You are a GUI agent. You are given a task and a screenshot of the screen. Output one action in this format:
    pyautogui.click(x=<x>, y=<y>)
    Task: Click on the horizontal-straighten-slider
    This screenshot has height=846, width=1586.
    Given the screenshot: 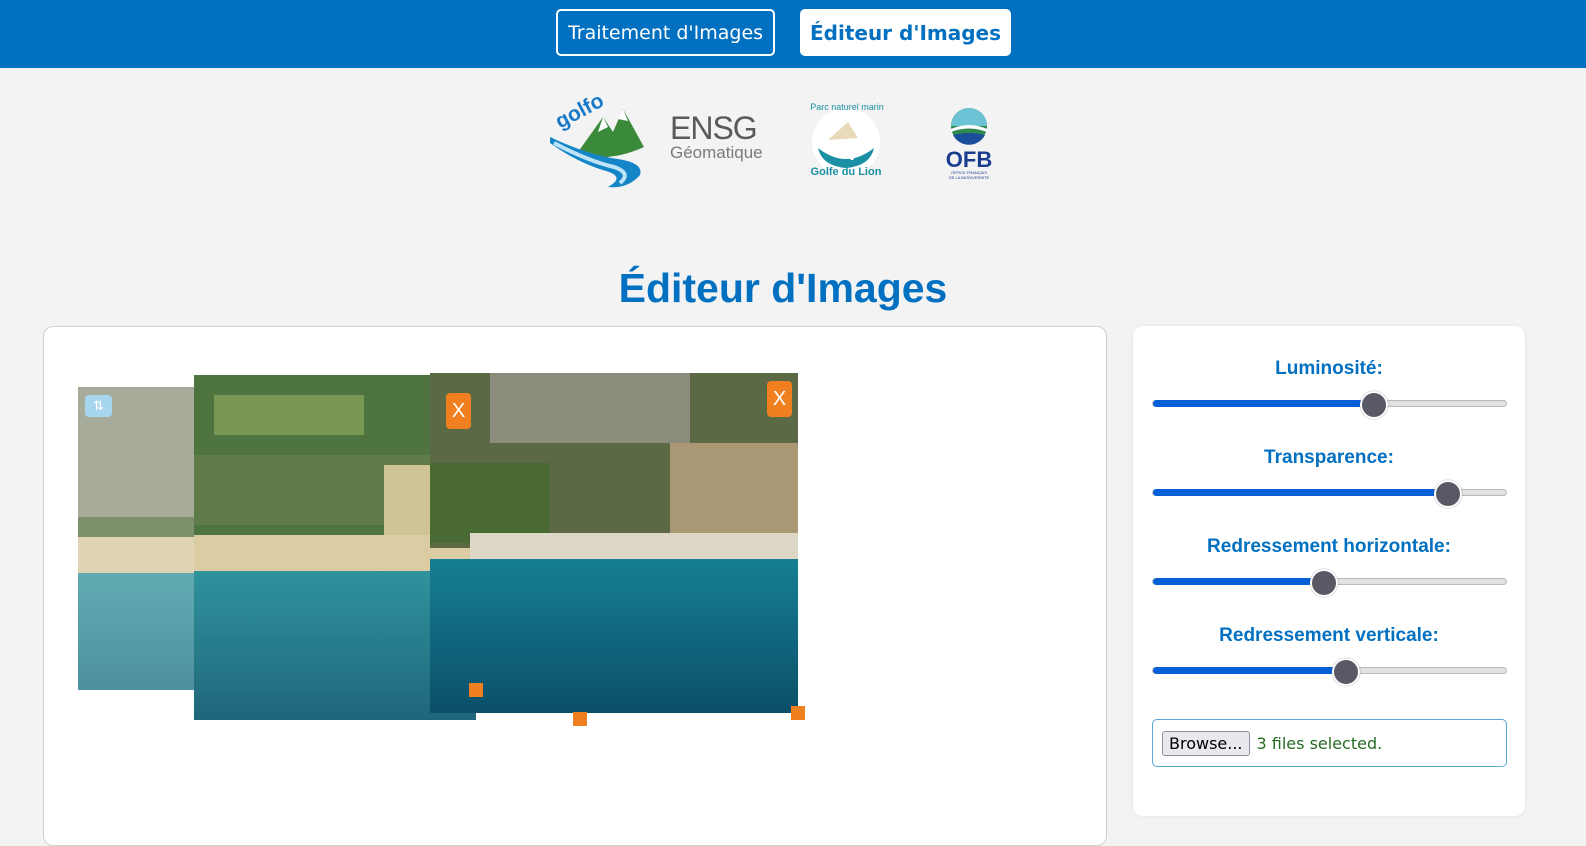 What is the action you would take?
    pyautogui.click(x=1329, y=583)
    